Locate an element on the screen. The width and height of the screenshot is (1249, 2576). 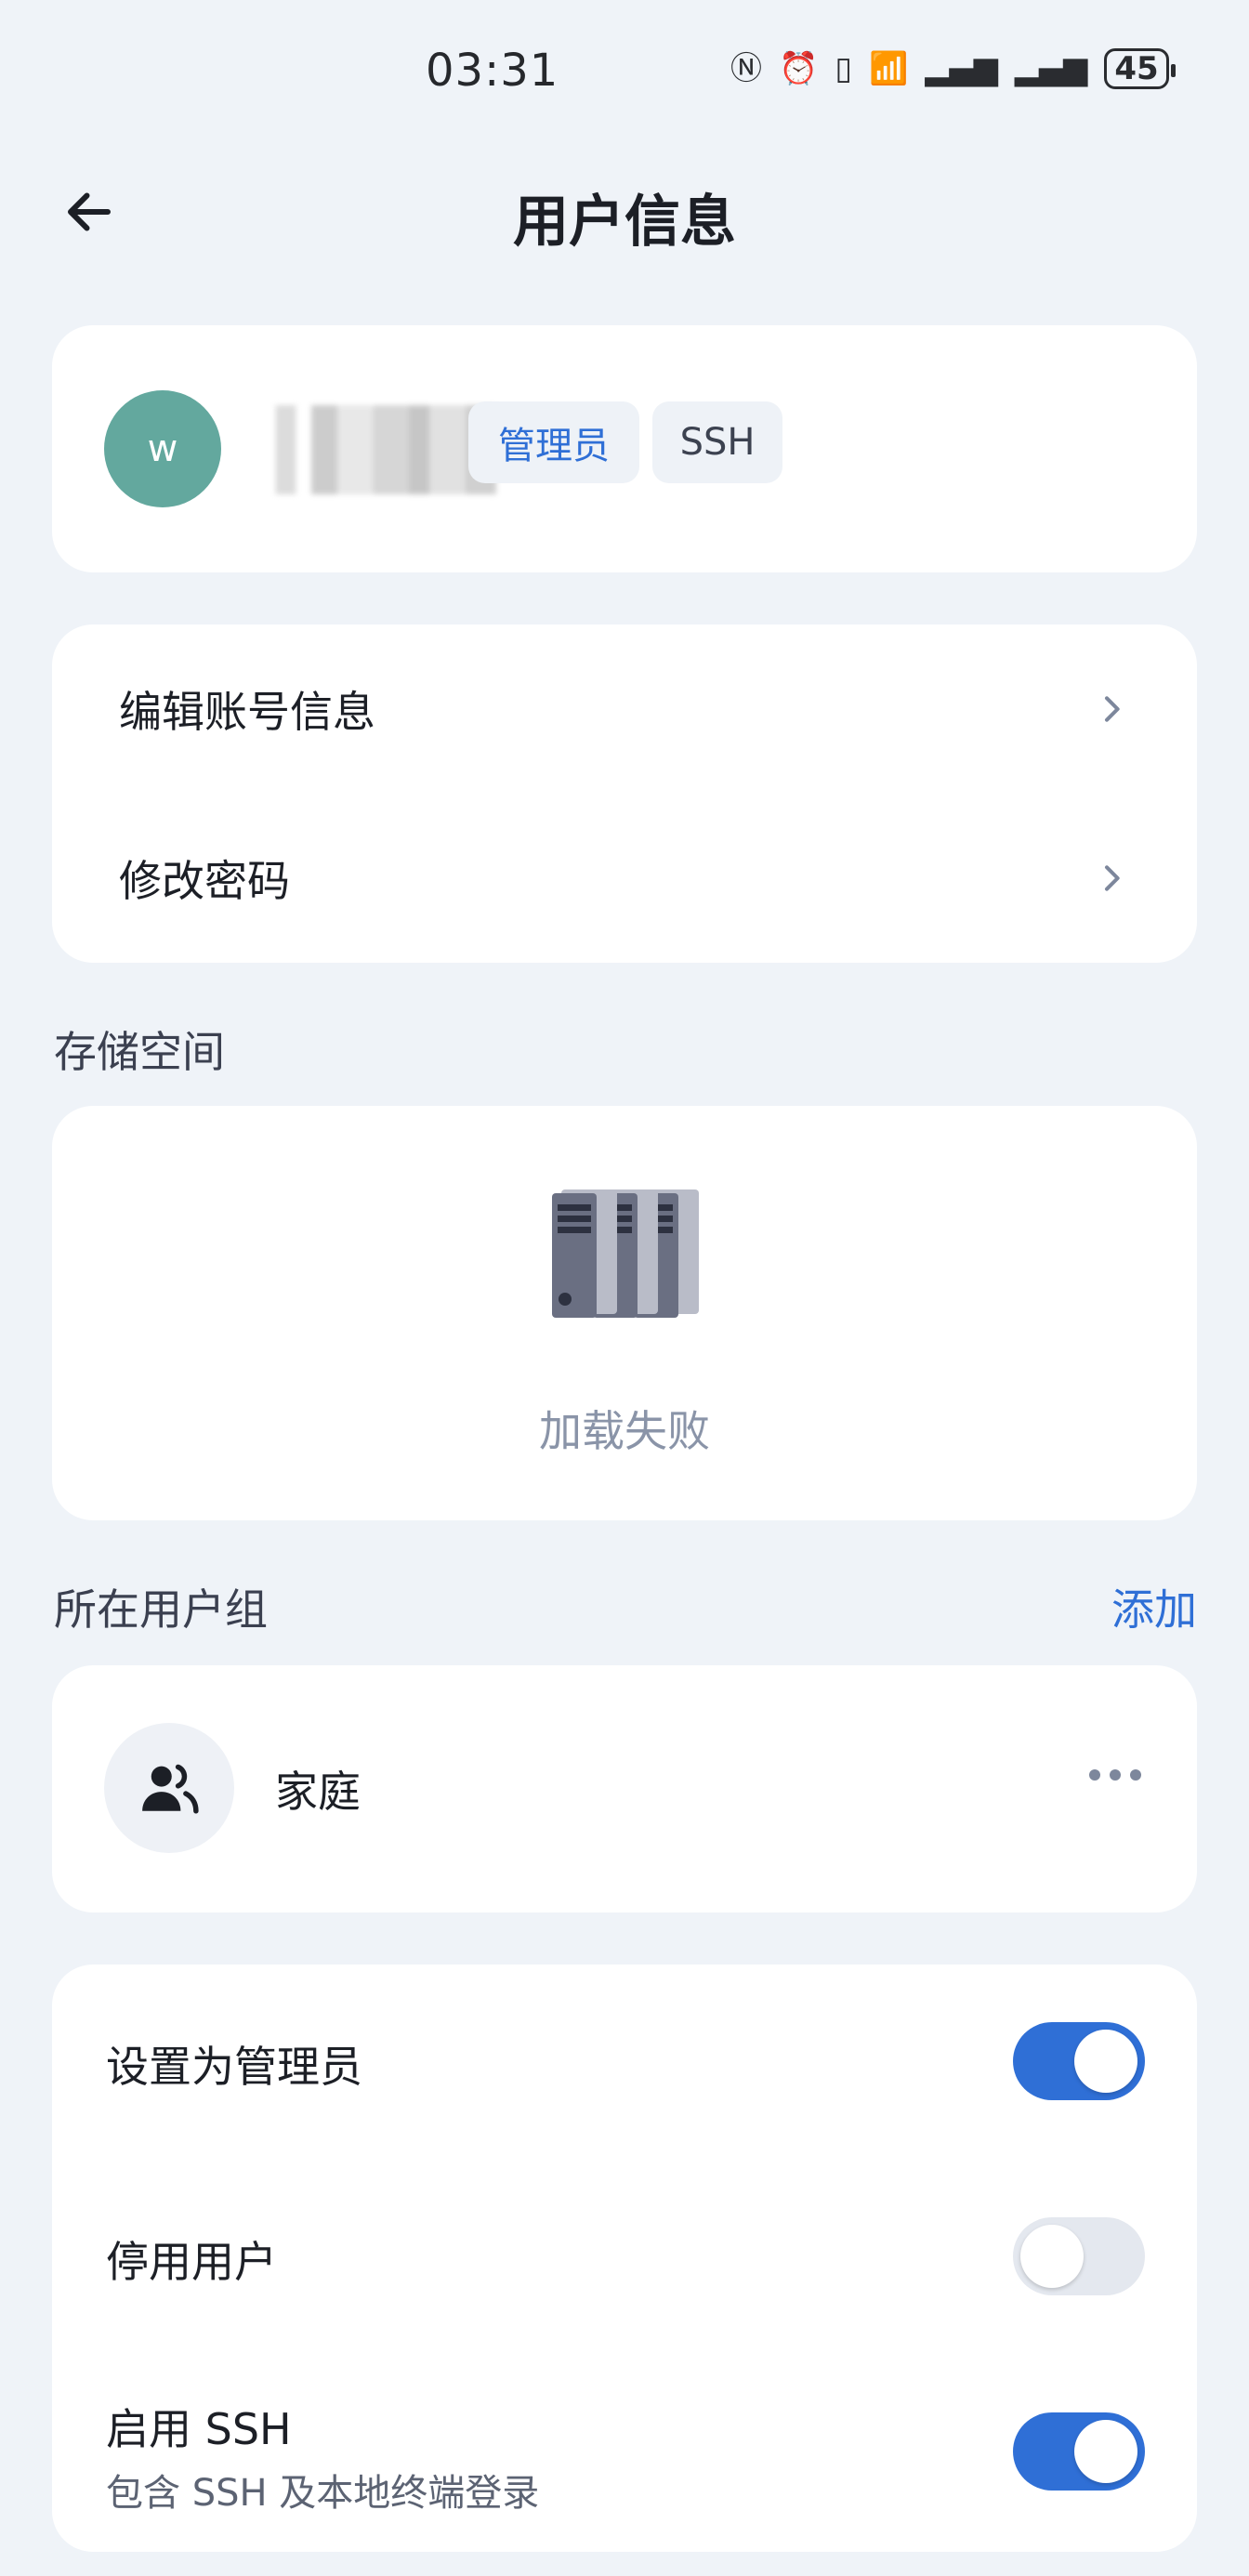
ssh-badge: SSH is located at coordinates (717, 442).